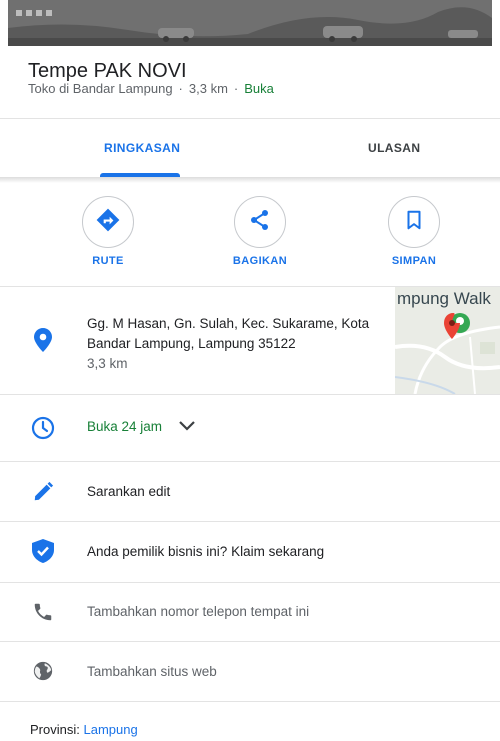 This screenshot has width=500, height=741. What do you see at coordinates (100, 88) in the screenshot?
I see `place-category: Toko di Bandar Lampung` at bounding box center [100, 88].